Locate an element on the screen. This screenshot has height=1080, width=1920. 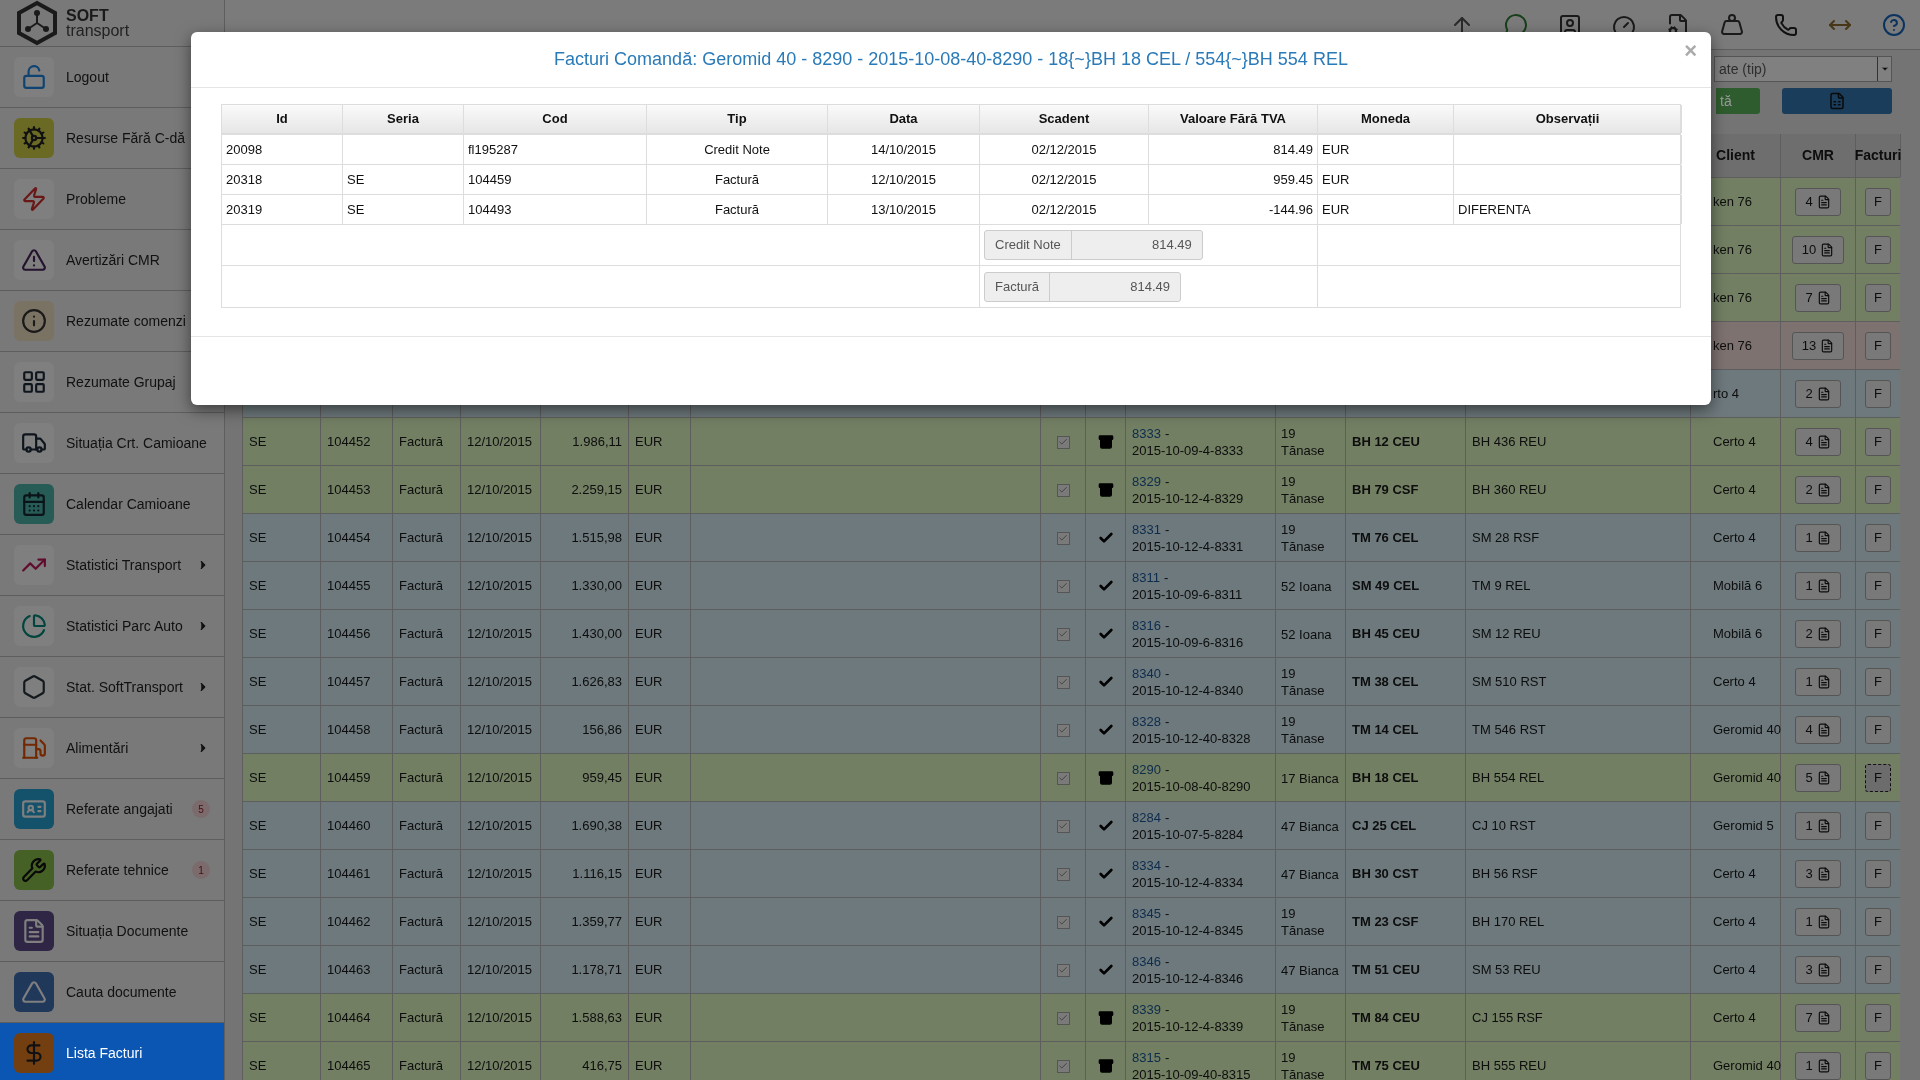
trailer-plate: SM 12 REU is located at coordinates (1506, 634).